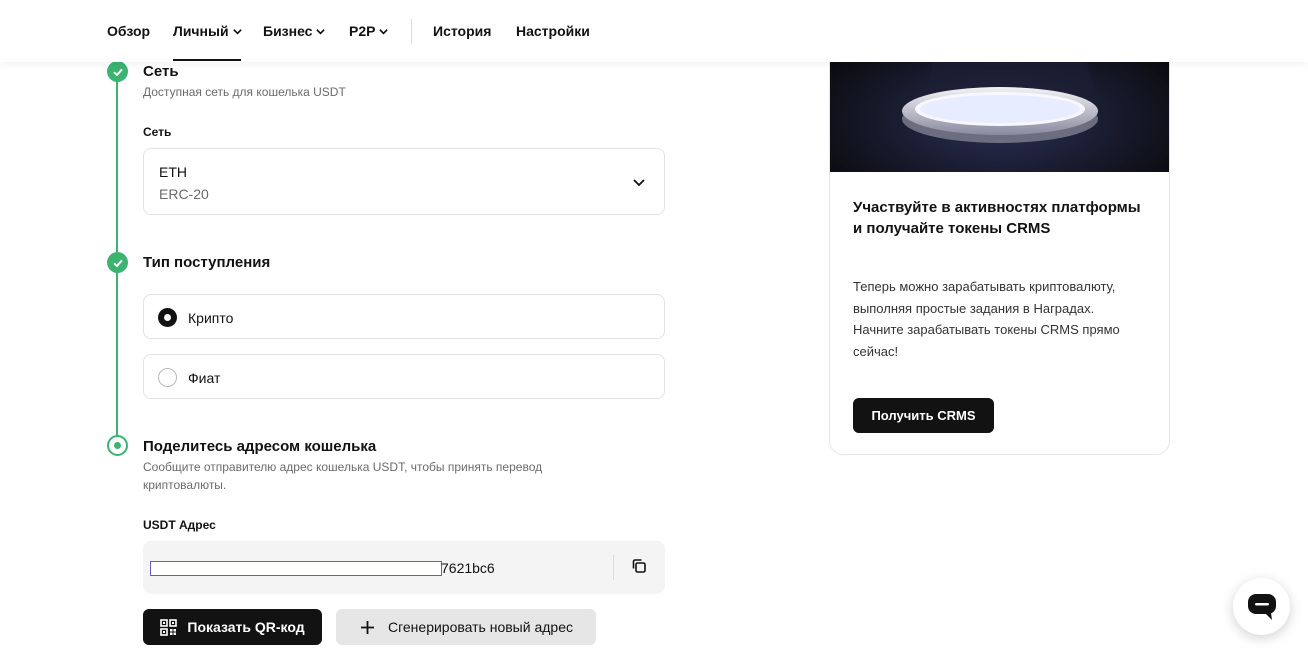 The width and height of the screenshot is (1308, 657). I want to click on radio-option-fiat: Фиат, so click(404, 376).